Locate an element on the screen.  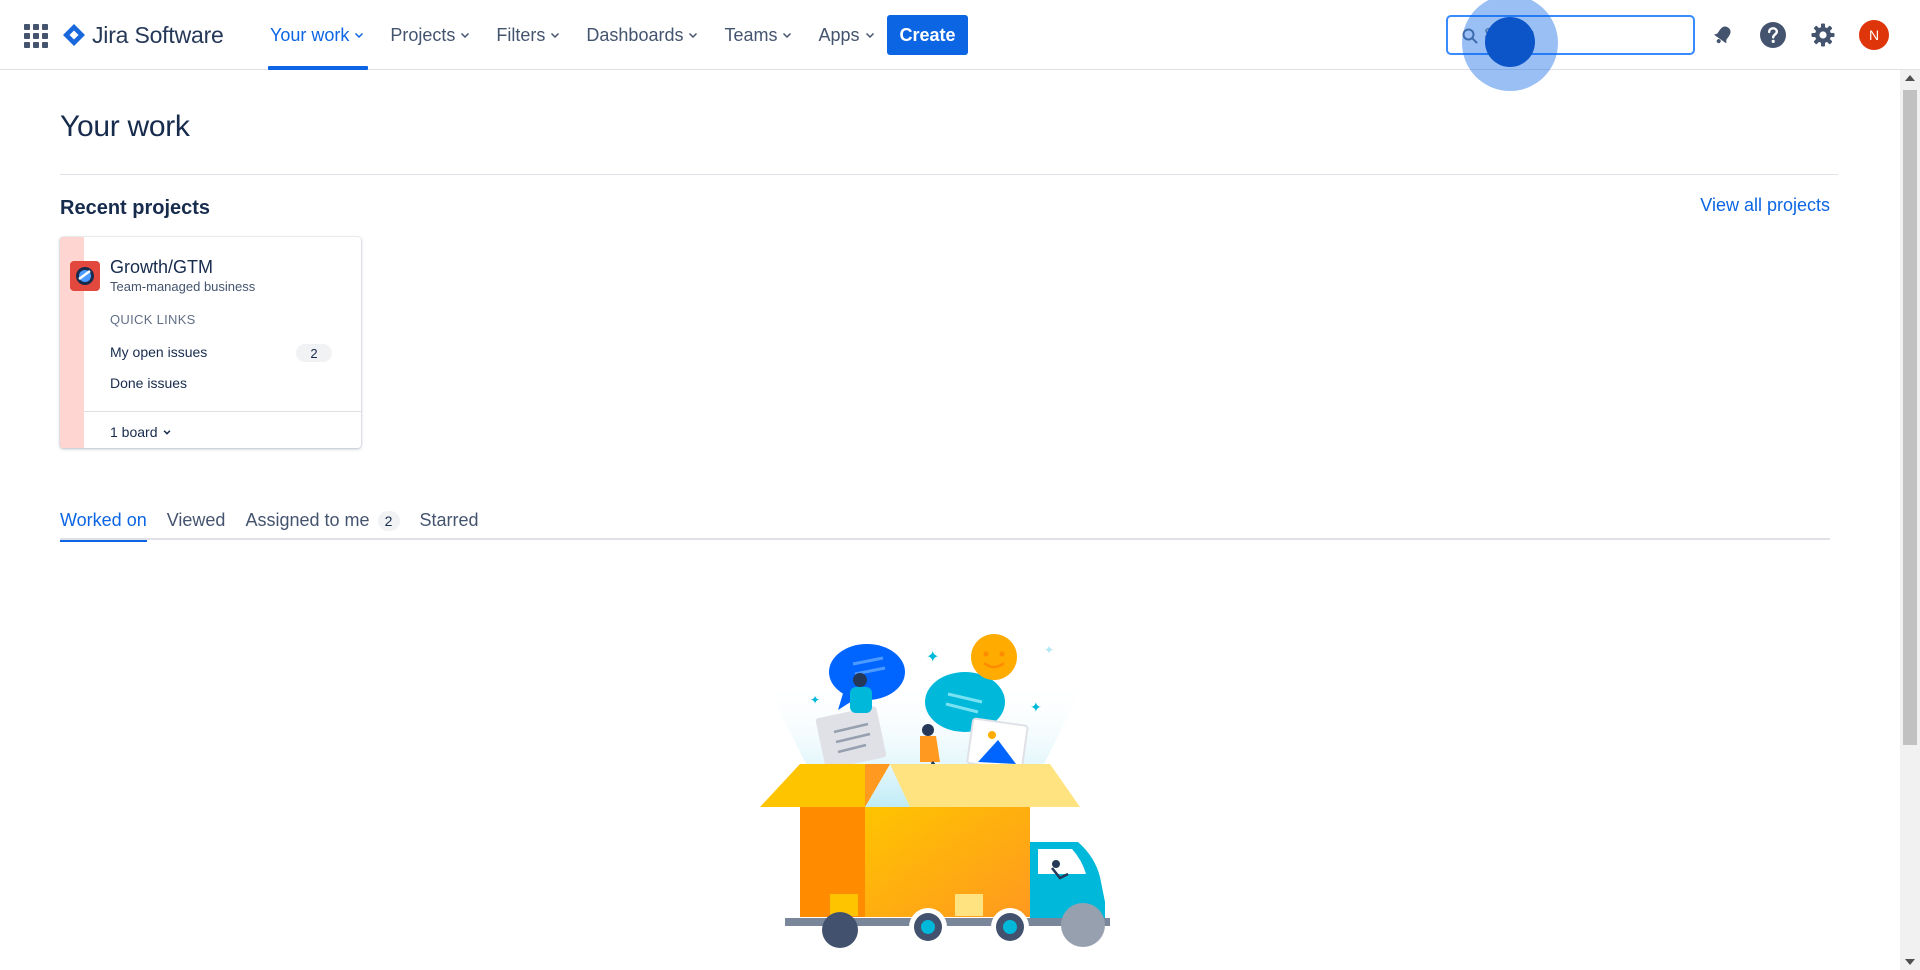
app-switcher-icon is located at coordinates (35, 35).